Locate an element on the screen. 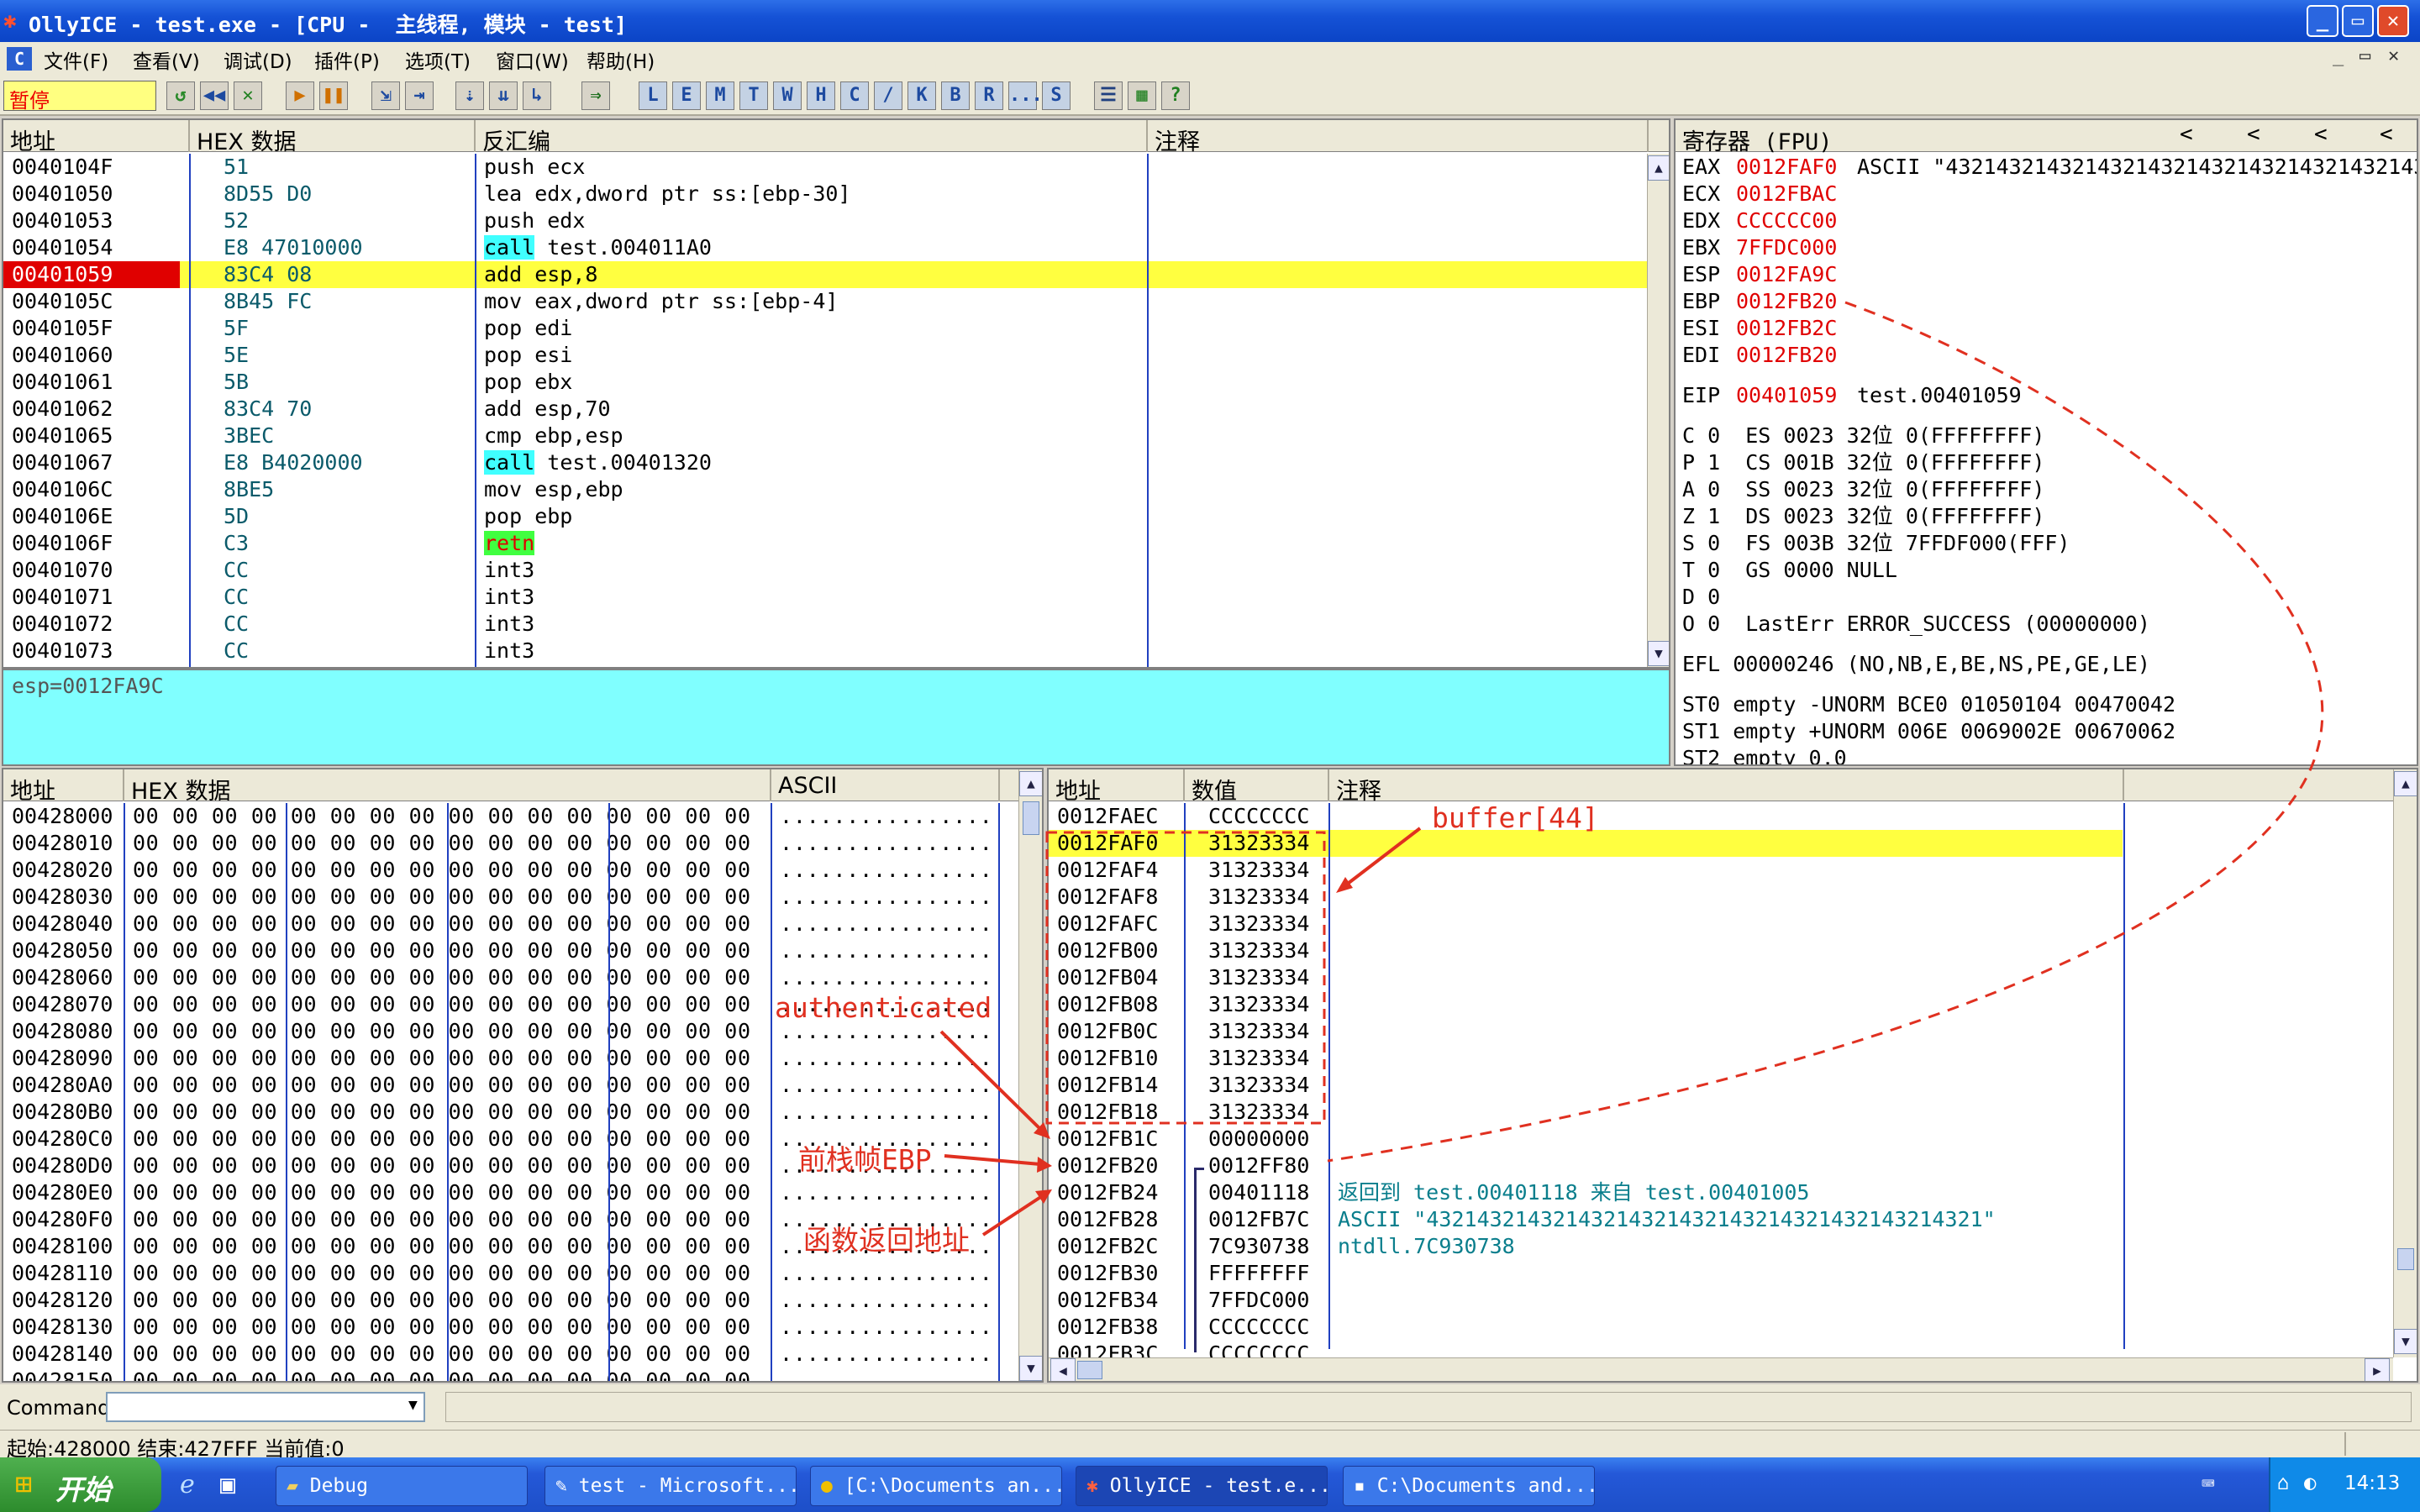  col-disasm: 反汇编 is located at coordinates (812, 137).